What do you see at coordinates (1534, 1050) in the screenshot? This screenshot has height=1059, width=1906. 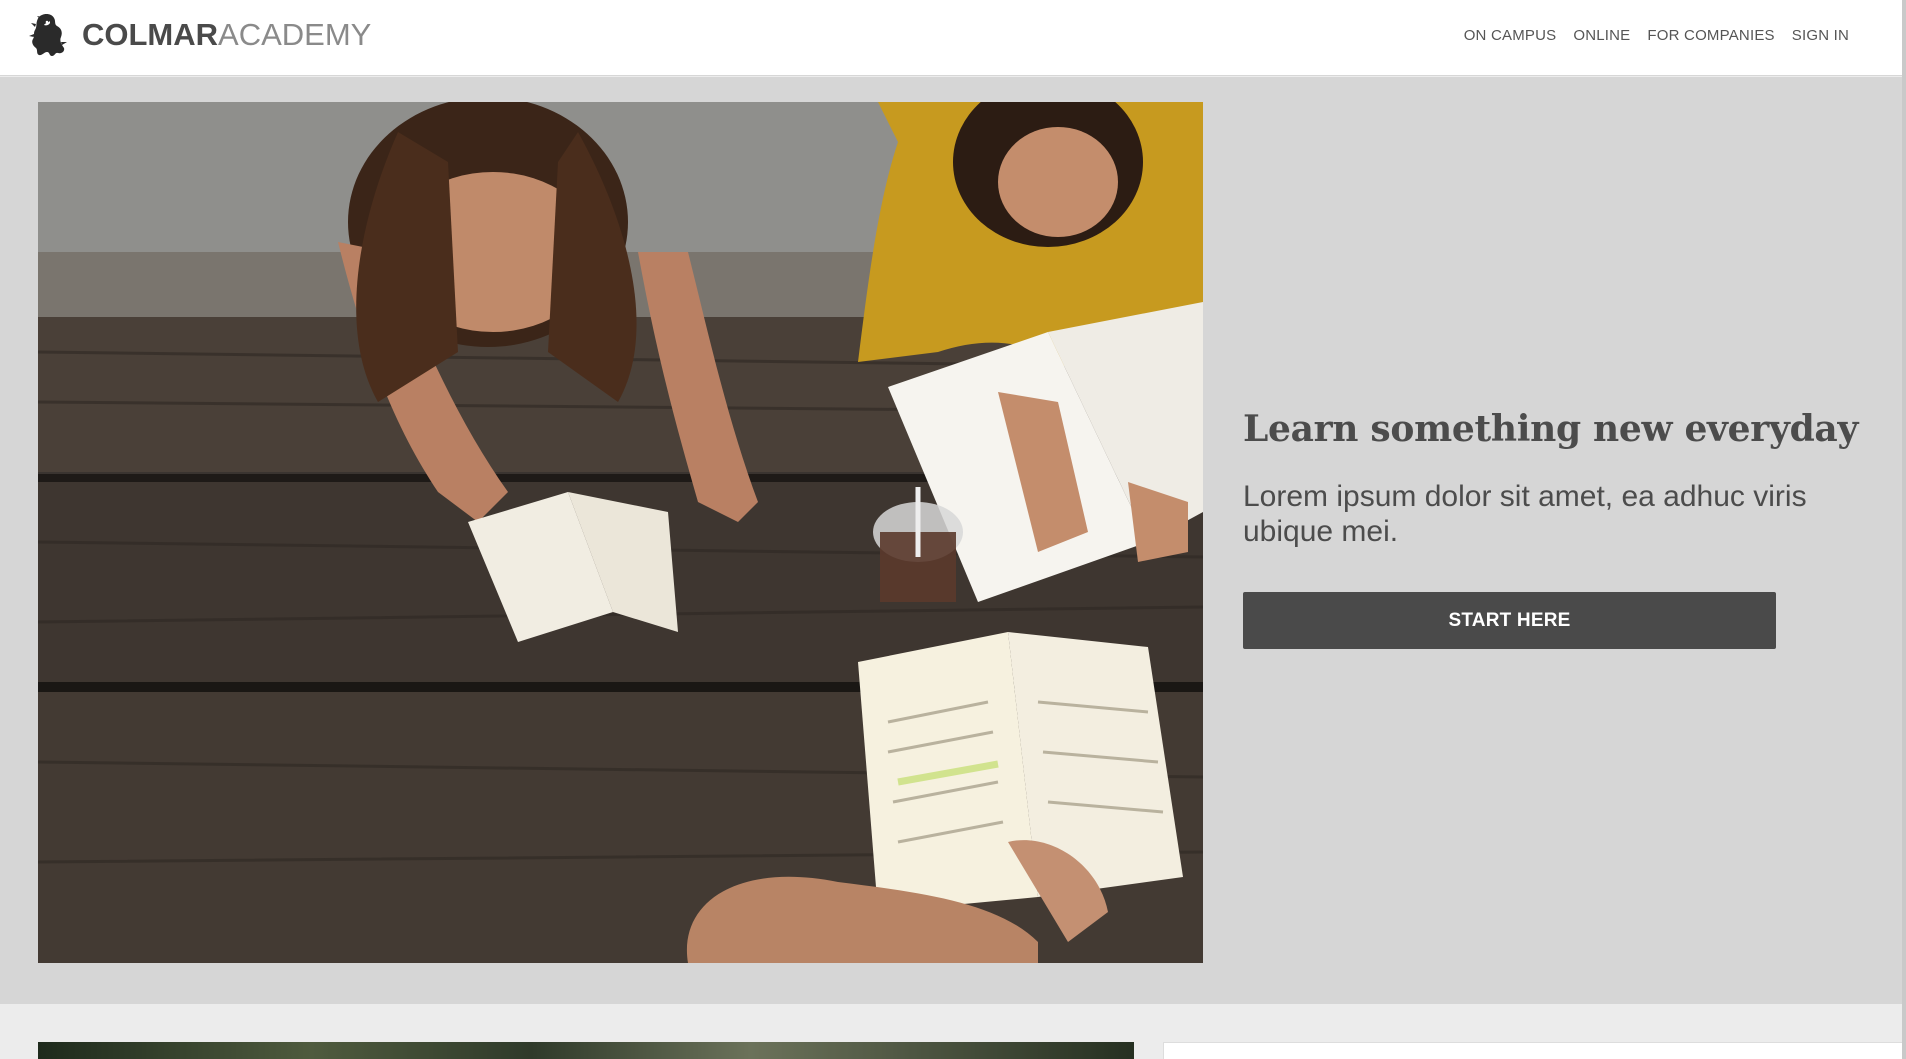 I see `section-card` at bounding box center [1534, 1050].